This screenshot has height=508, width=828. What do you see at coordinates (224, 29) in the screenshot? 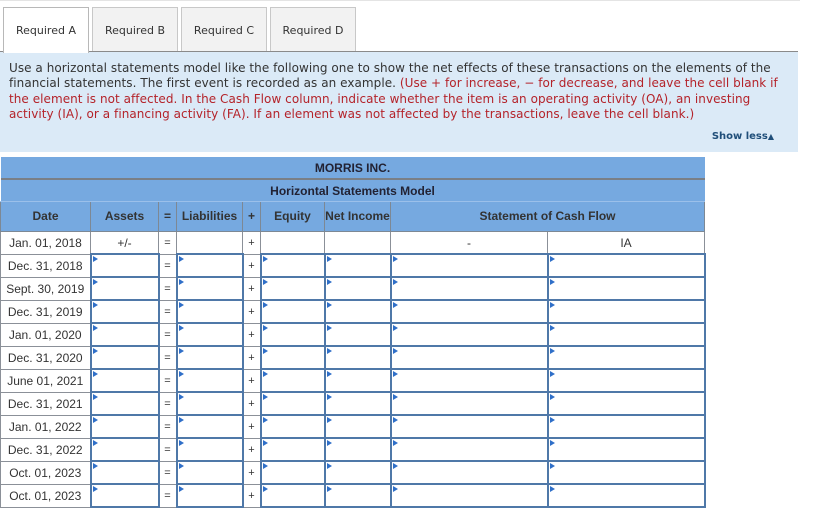
I see `tab-required-c: Required C` at bounding box center [224, 29].